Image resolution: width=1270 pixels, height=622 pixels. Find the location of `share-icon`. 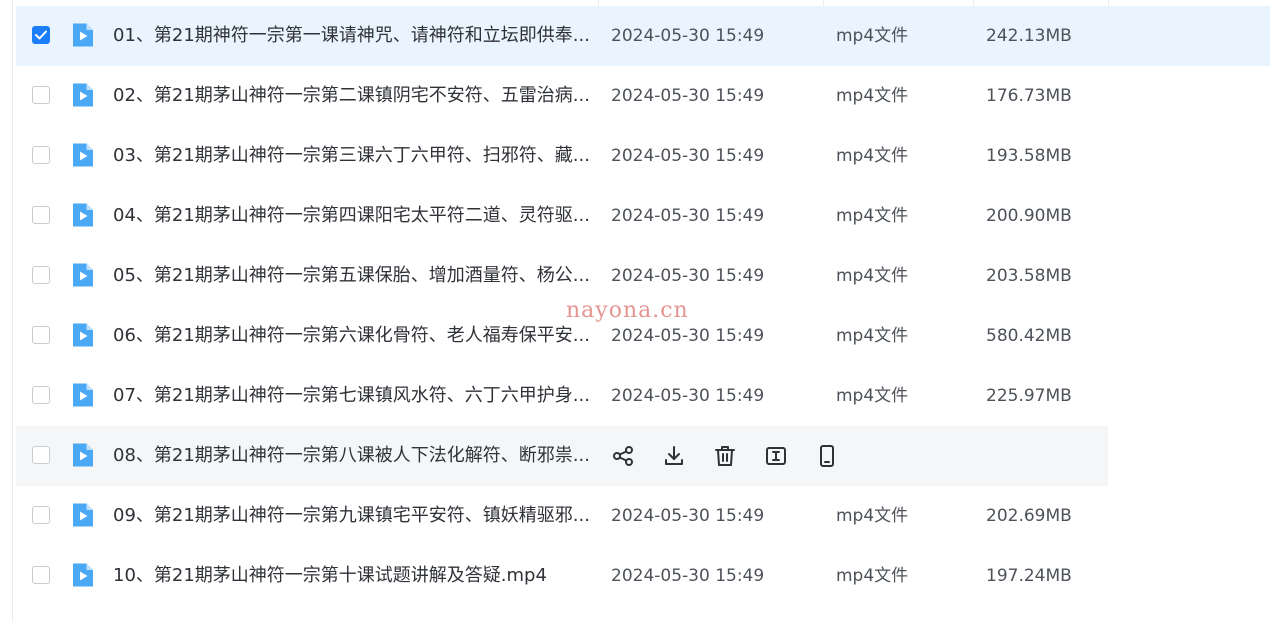

share-icon is located at coordinates (623, 456).